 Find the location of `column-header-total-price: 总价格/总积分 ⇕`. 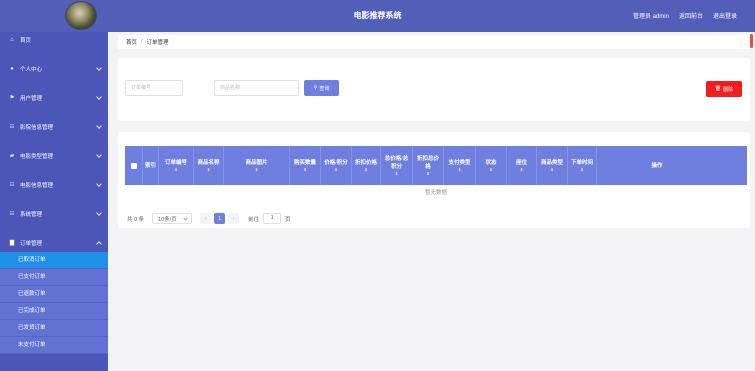

column-header-total-price: 总价格/总积分 ⇕ is located at coordinates (397, 165).